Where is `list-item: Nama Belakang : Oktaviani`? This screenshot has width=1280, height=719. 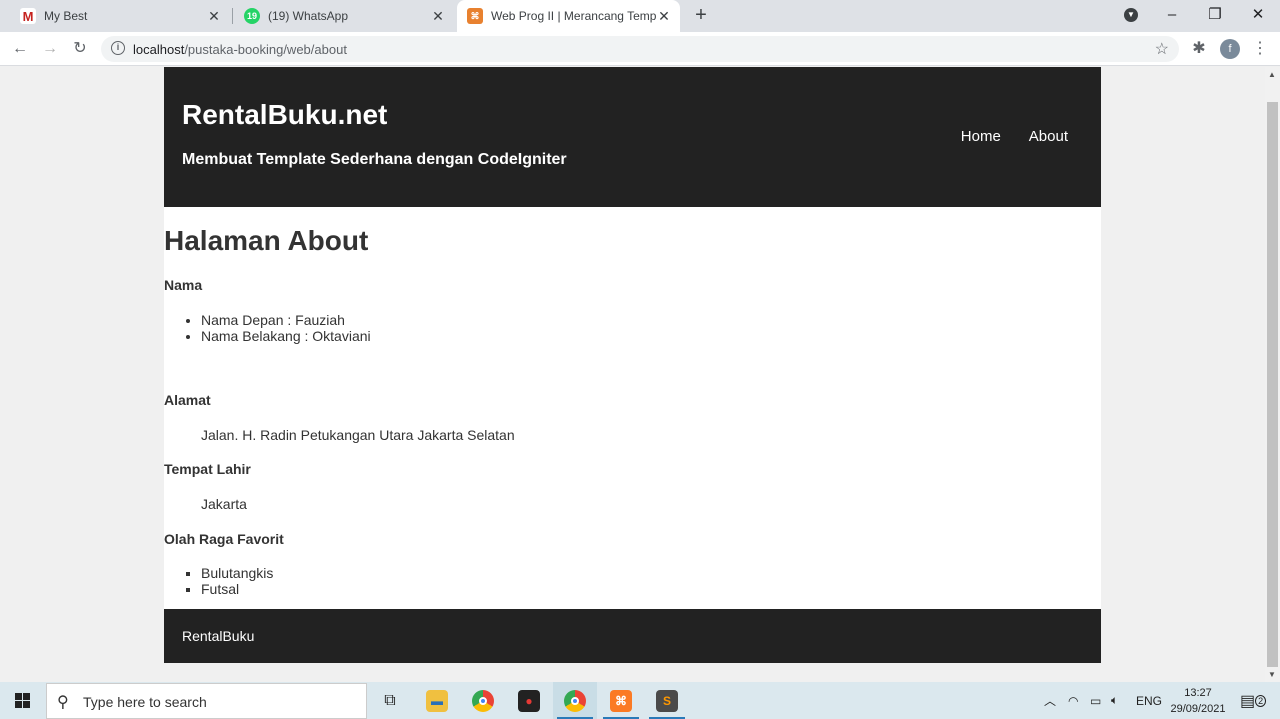
list-item: Nama Belakang : Oktaviani is located at coordinates (286, 336).